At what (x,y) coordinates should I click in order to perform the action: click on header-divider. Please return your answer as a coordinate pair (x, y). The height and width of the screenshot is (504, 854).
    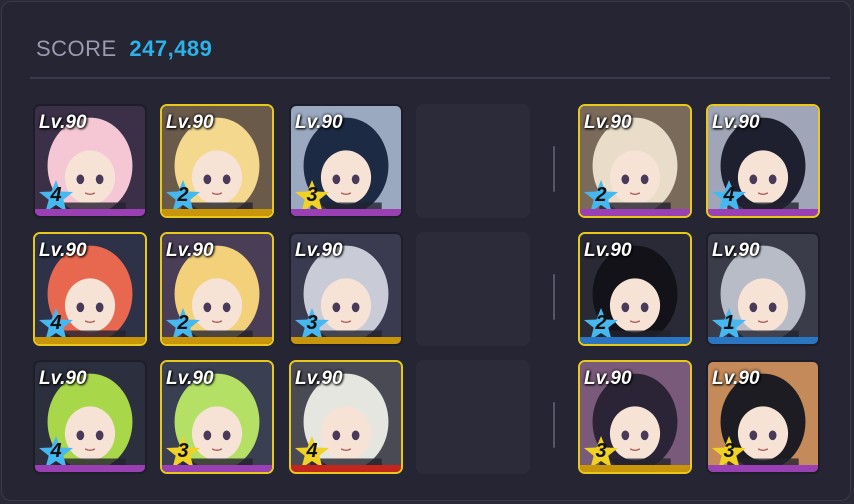
    Looking at the image, I should click on (430, 78).